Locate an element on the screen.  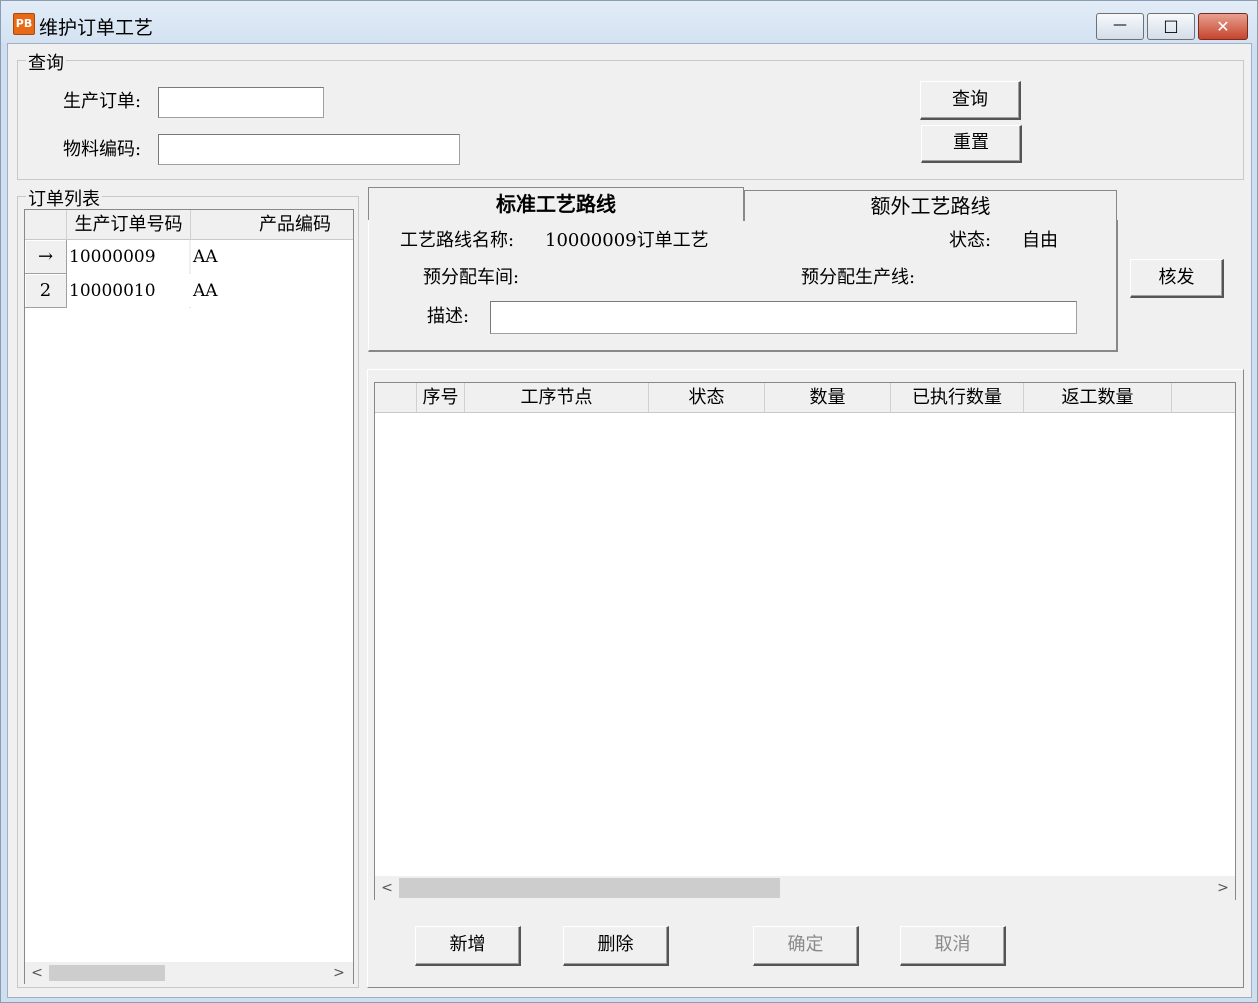
order-list-label: 订单列表 is located at coordinates (64, 198).